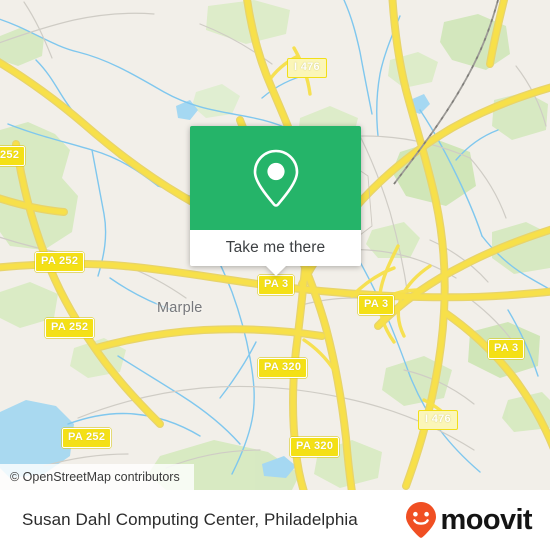 This screenshot has width=550, height=550. I want to click on popup-action-bar: Take me there, so click(275, 253).